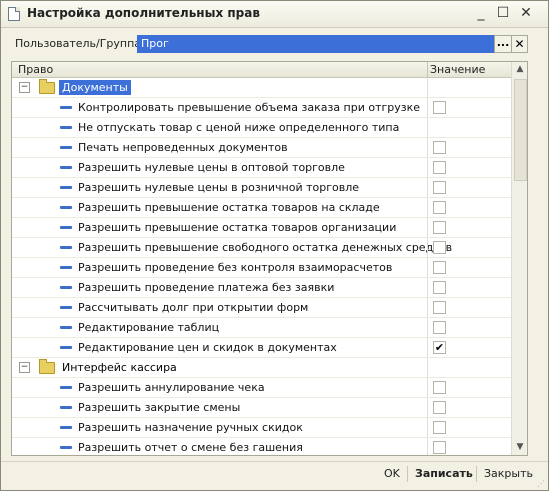 This screenshot has height=491, width=549. Describe the element at coordinates (503, 13) in the screenshot. I see `maximize-button: ☐` at that location.